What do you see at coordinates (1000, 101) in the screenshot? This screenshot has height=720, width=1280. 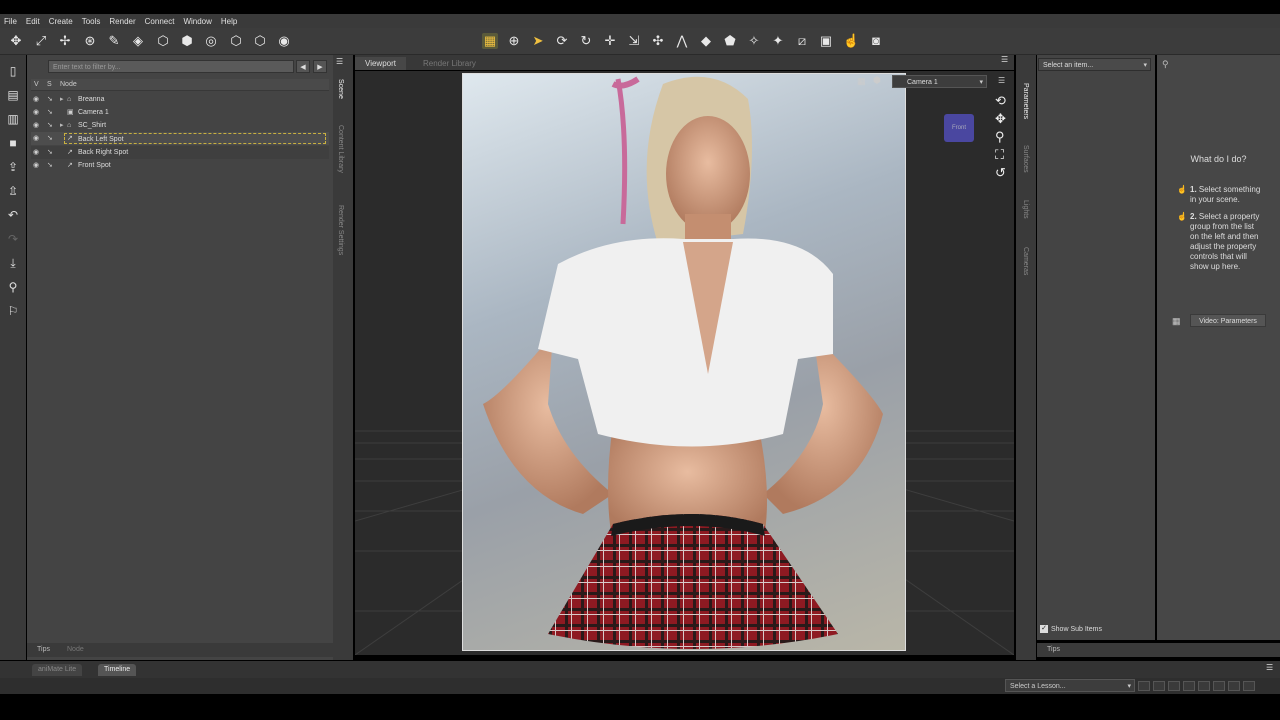 I see `orbit-camera-icon: ⟲` at bounding box center [1000, 101].